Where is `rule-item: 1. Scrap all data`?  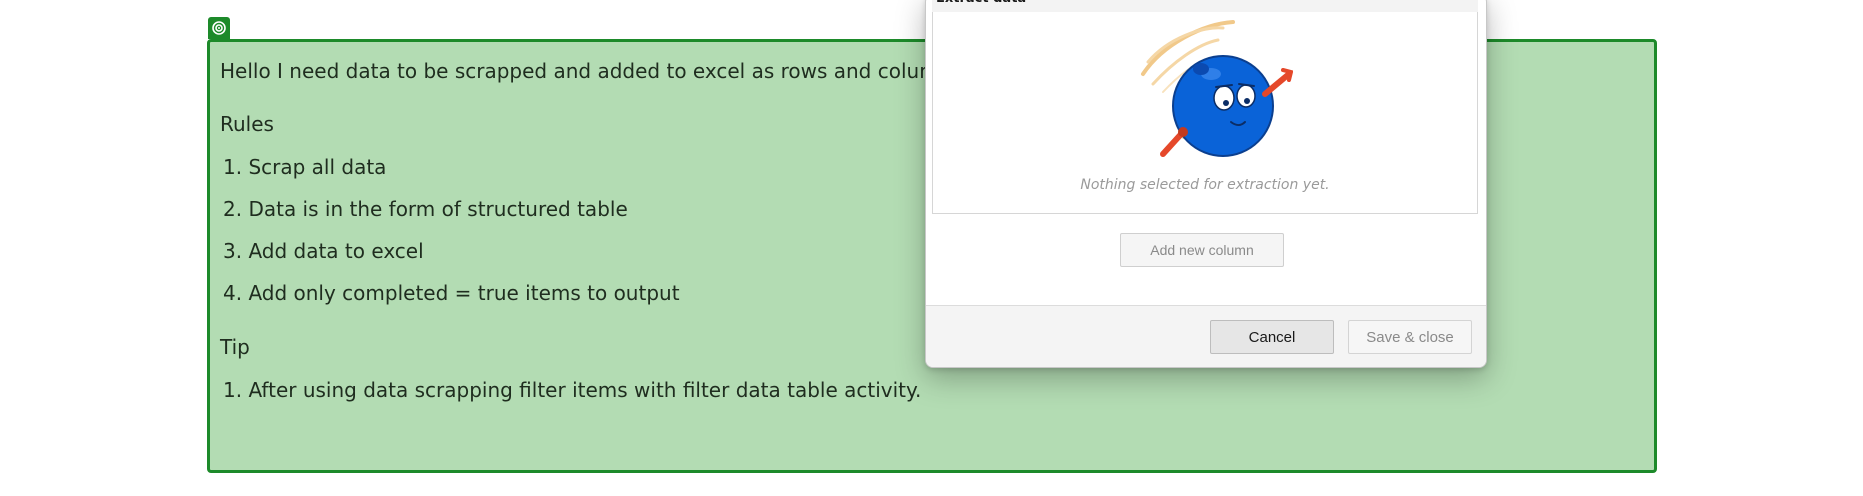 rule-item: 1. Scrap all data is located at coordinates (305, 167).